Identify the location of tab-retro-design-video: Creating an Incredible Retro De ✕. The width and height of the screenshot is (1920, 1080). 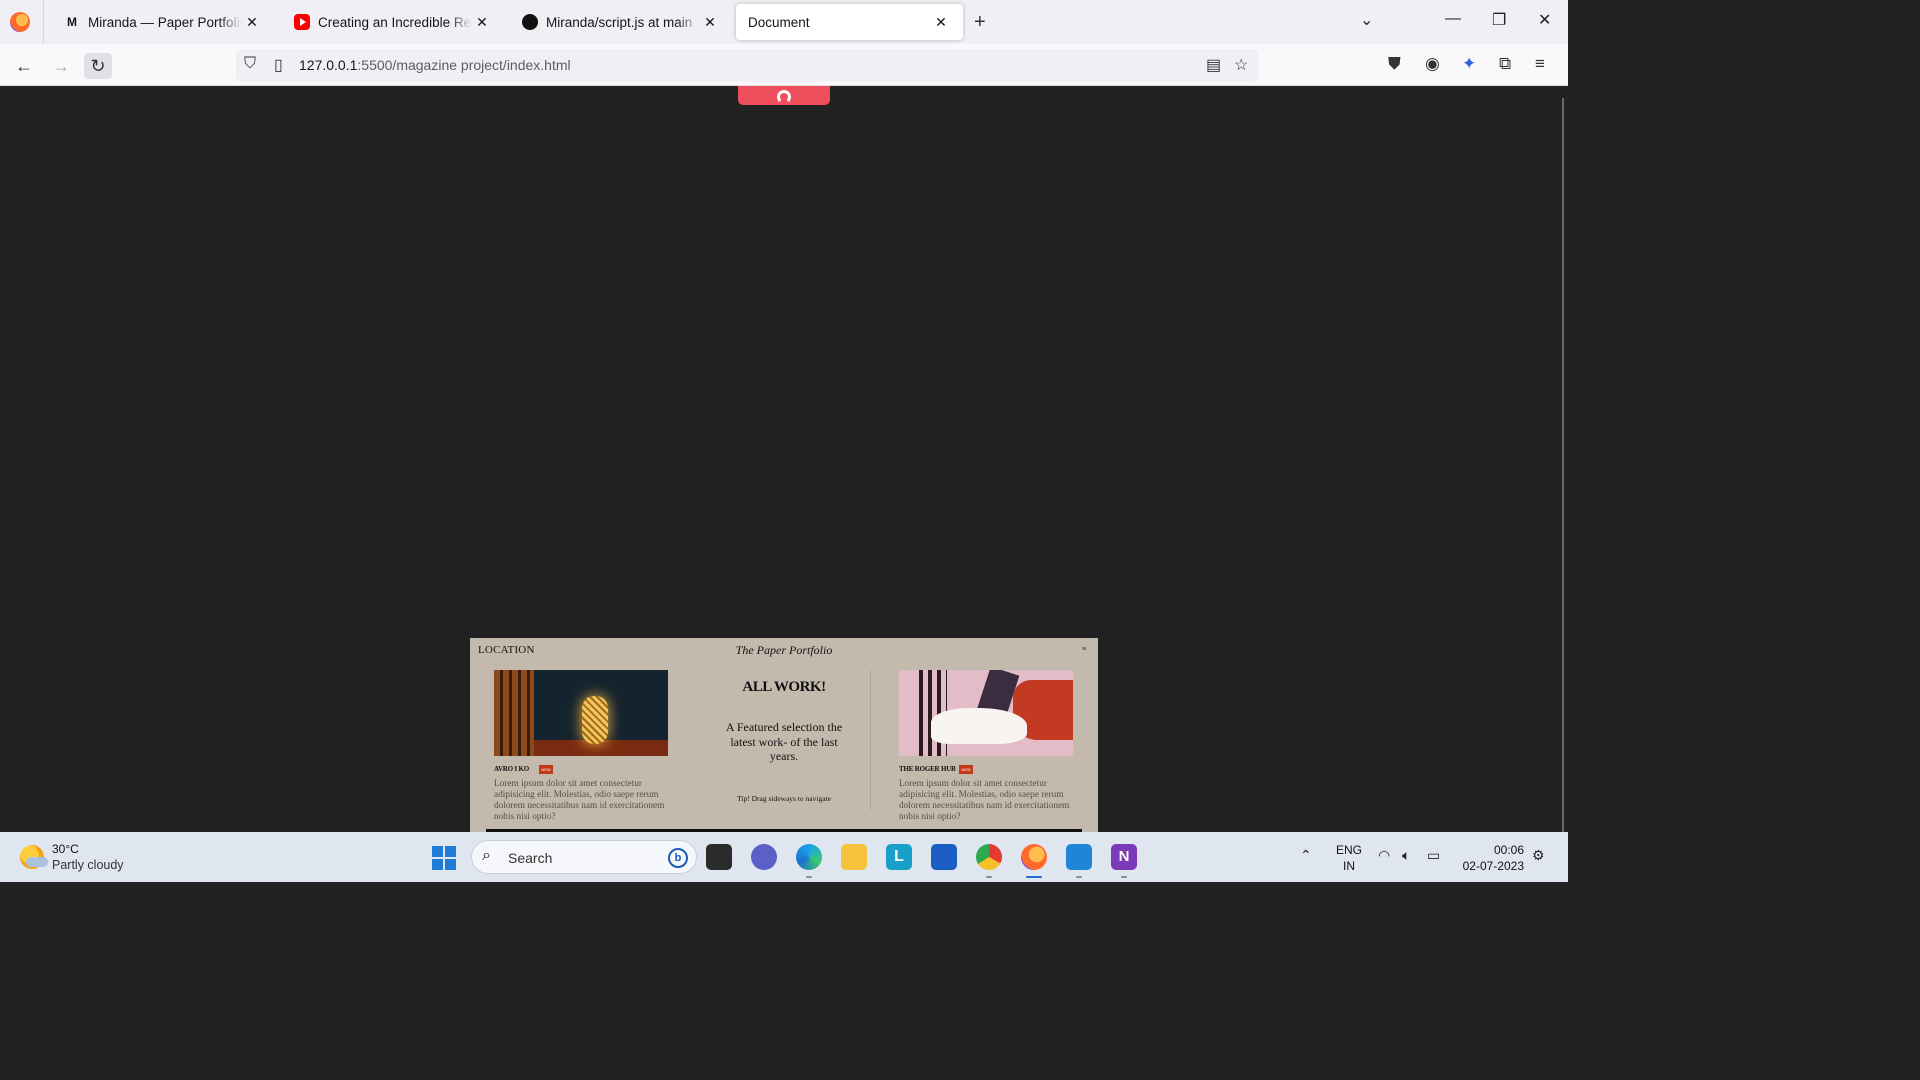
(393, 22).